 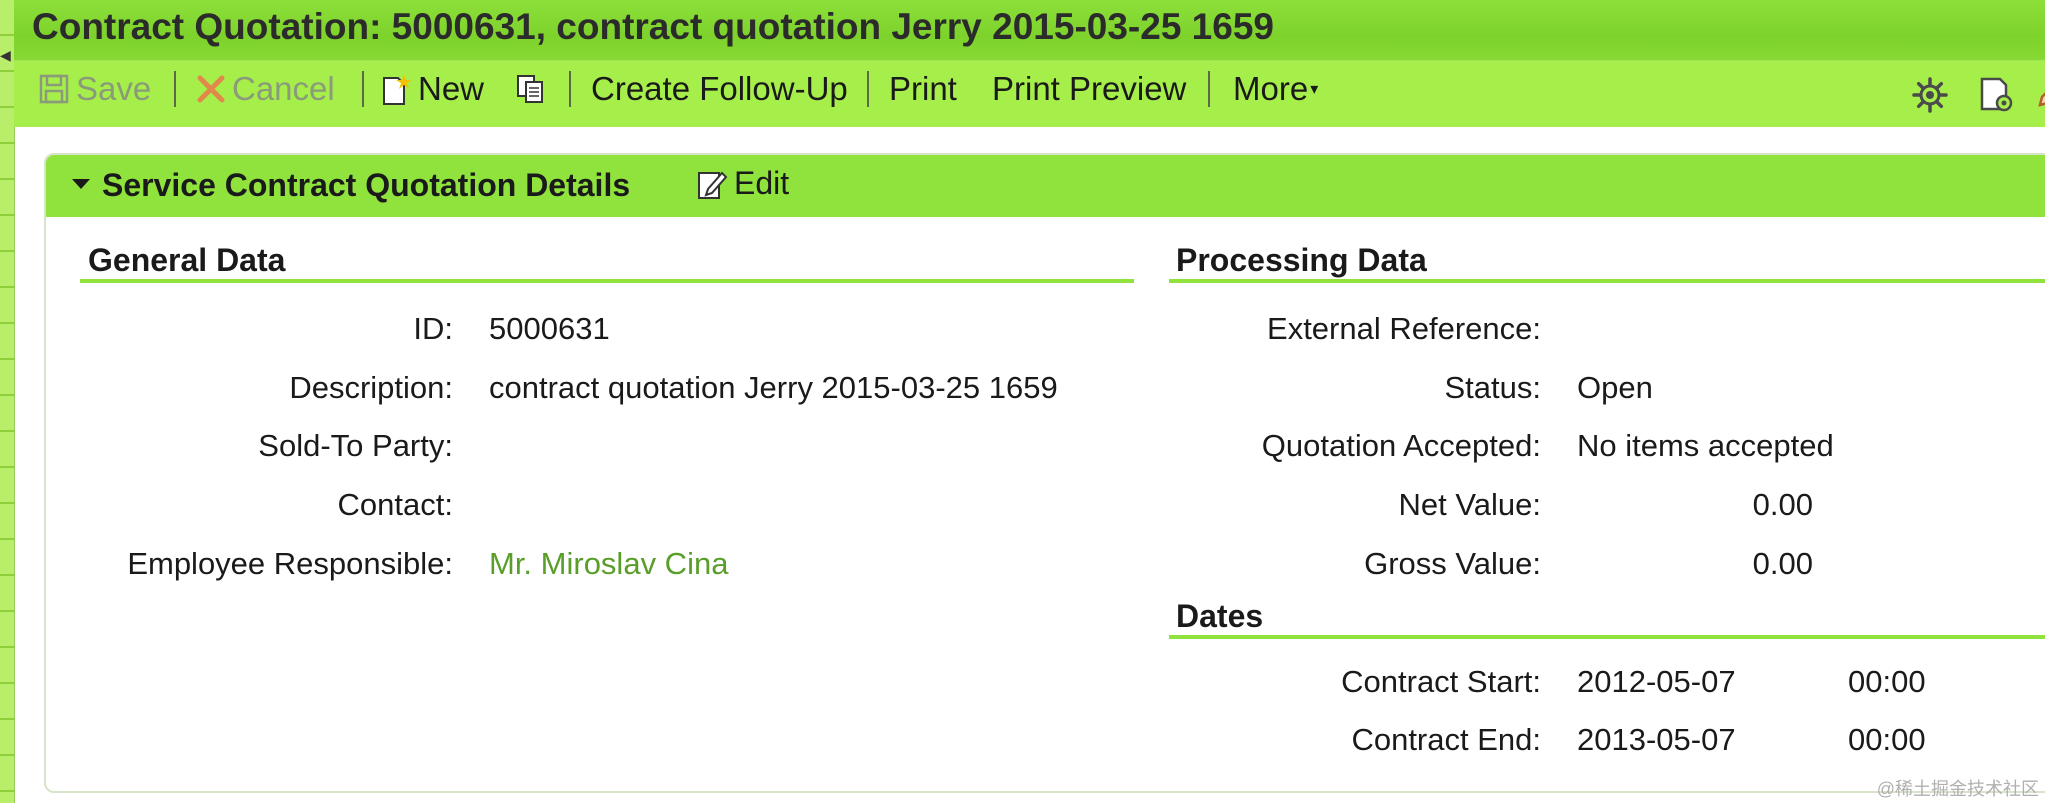 What do you see at coordinates (7, 401) in the screenshot?
I see `left-side-strip: ◀` at bounding box center [7, 401].